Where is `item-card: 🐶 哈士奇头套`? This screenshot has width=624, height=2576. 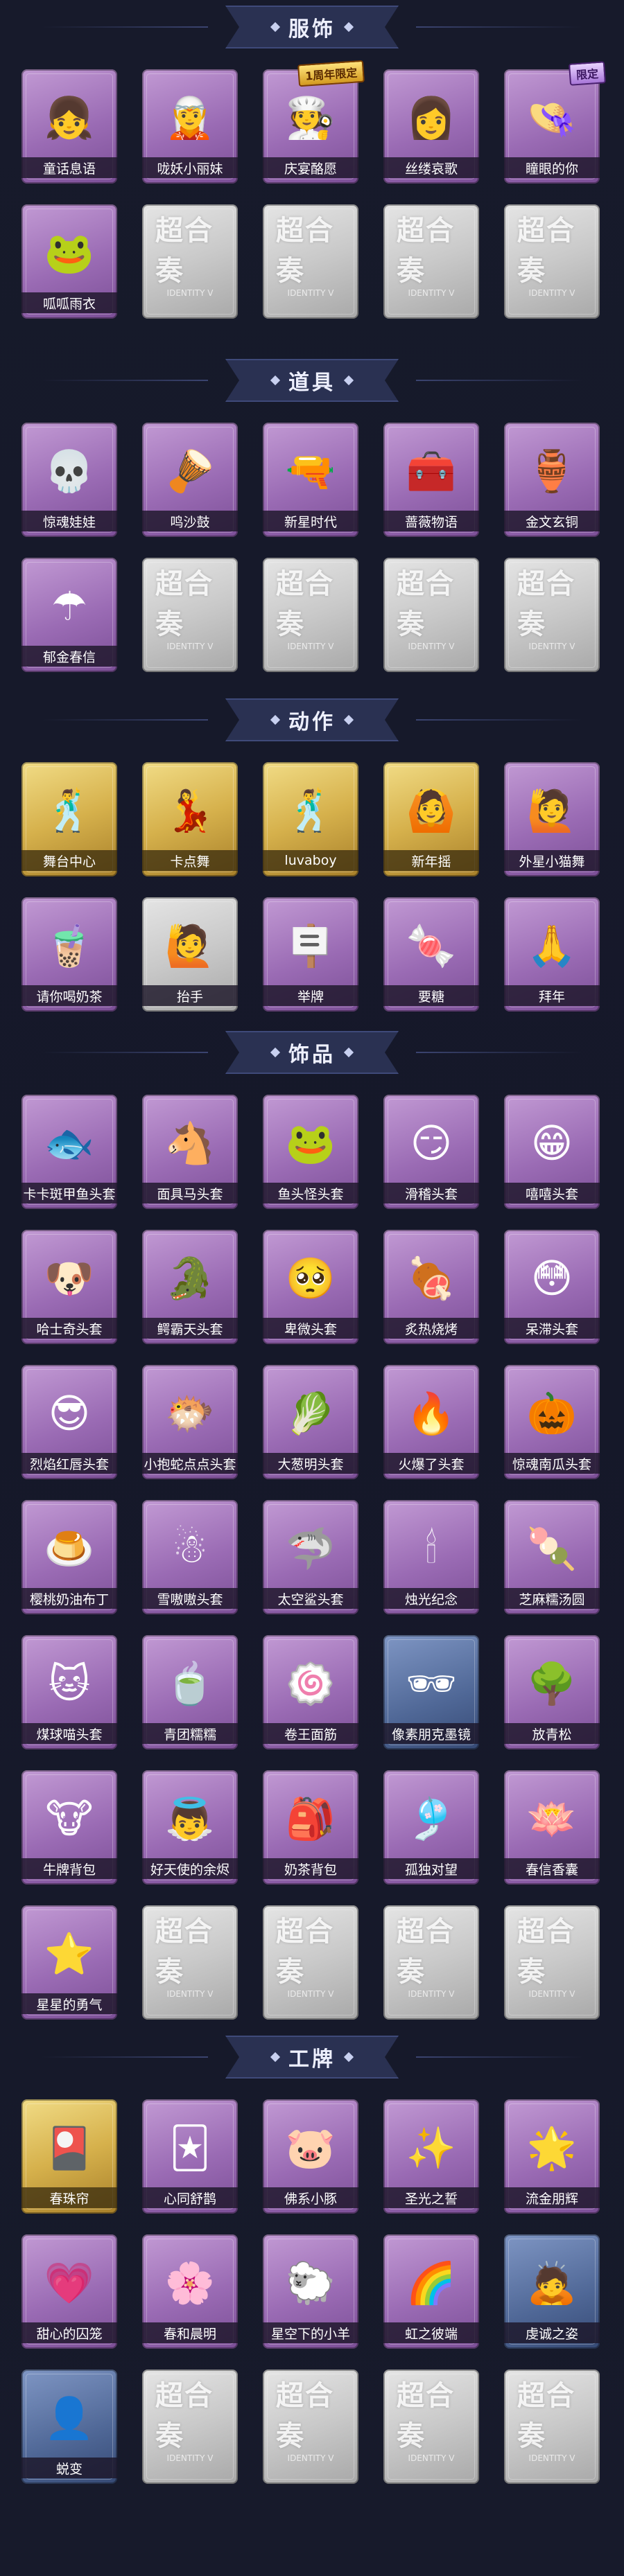
item-card: 🐶 哈士奇头套 is located at coordinates (69, 1287).